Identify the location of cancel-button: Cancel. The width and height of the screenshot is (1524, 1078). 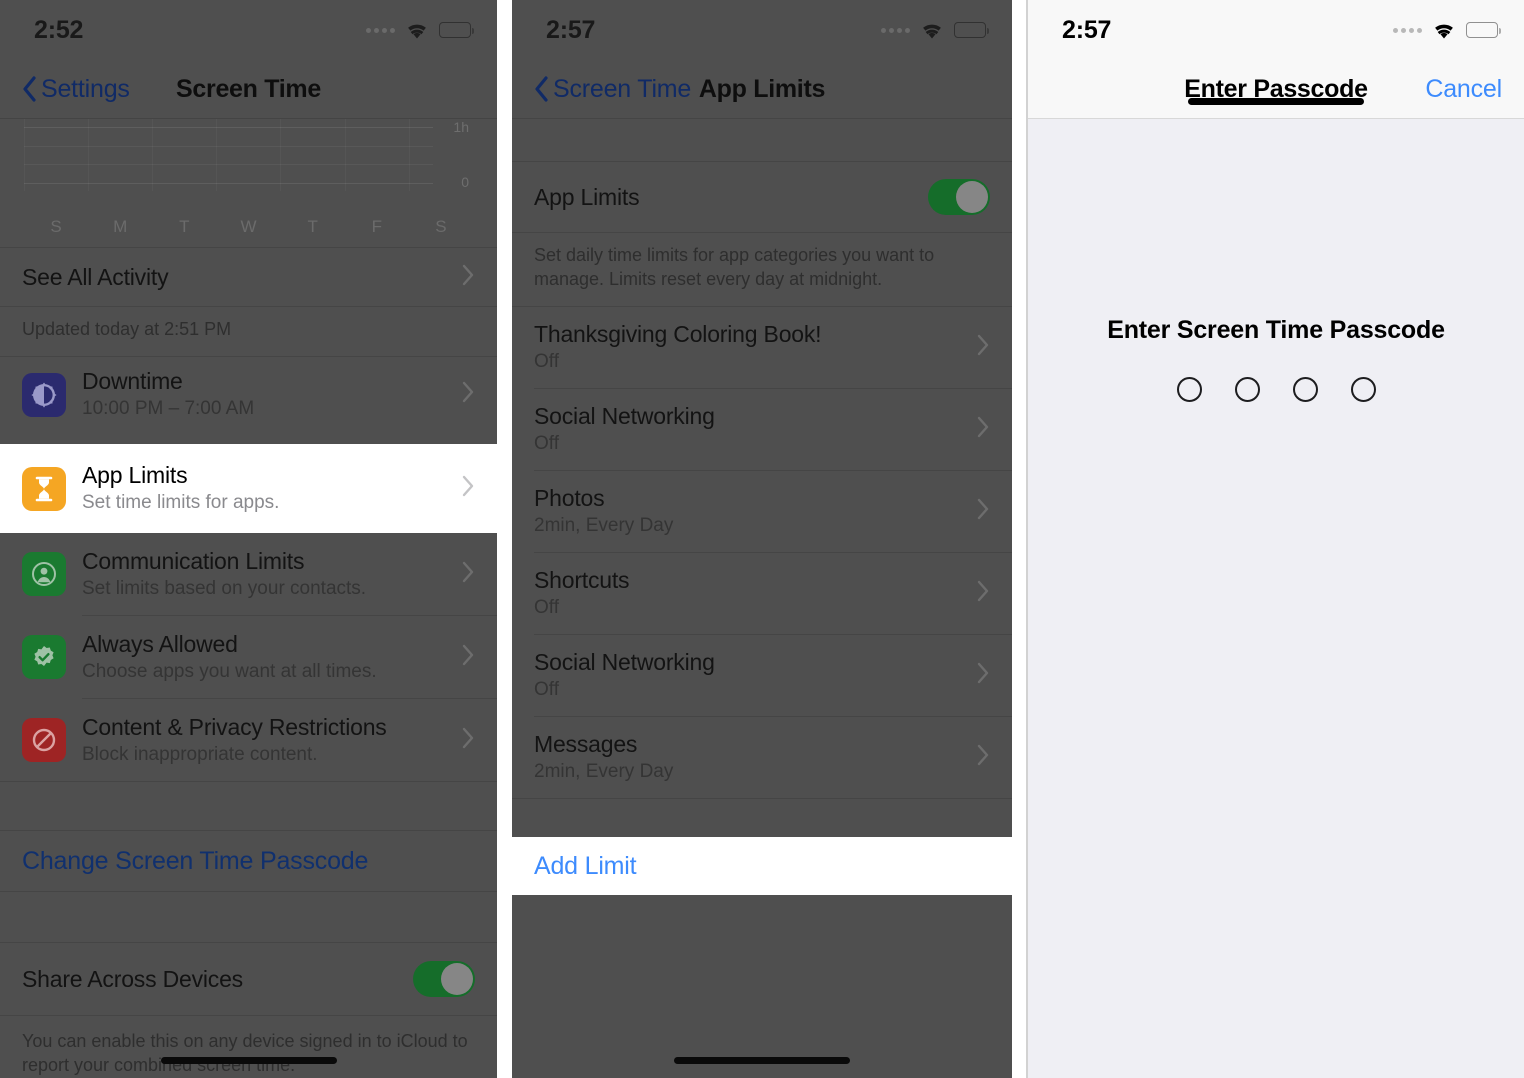
(1463, 89).